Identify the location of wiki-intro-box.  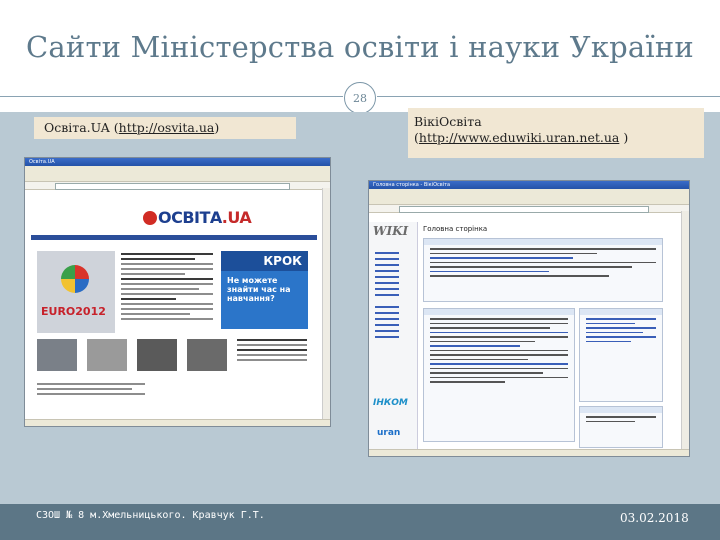
(543, 270).